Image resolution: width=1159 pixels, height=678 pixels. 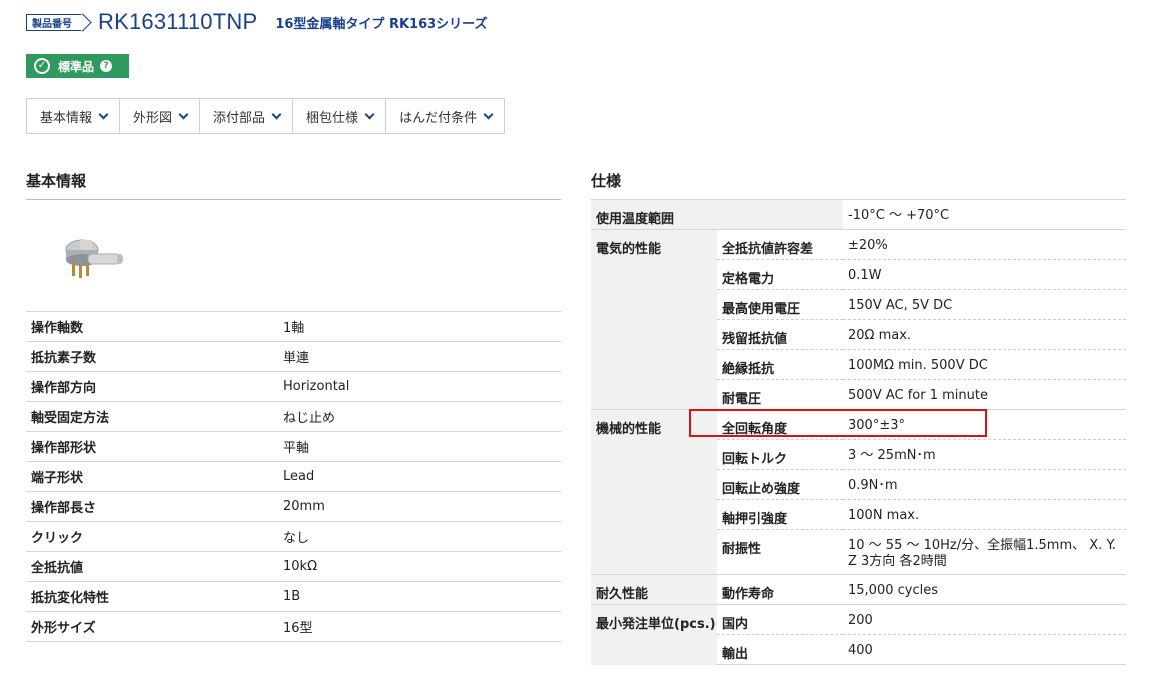 What do you see at coordinates (654, 319) in the screenshot?
I see `spec-group: 電気的性能` at bounding box center [654, 319].